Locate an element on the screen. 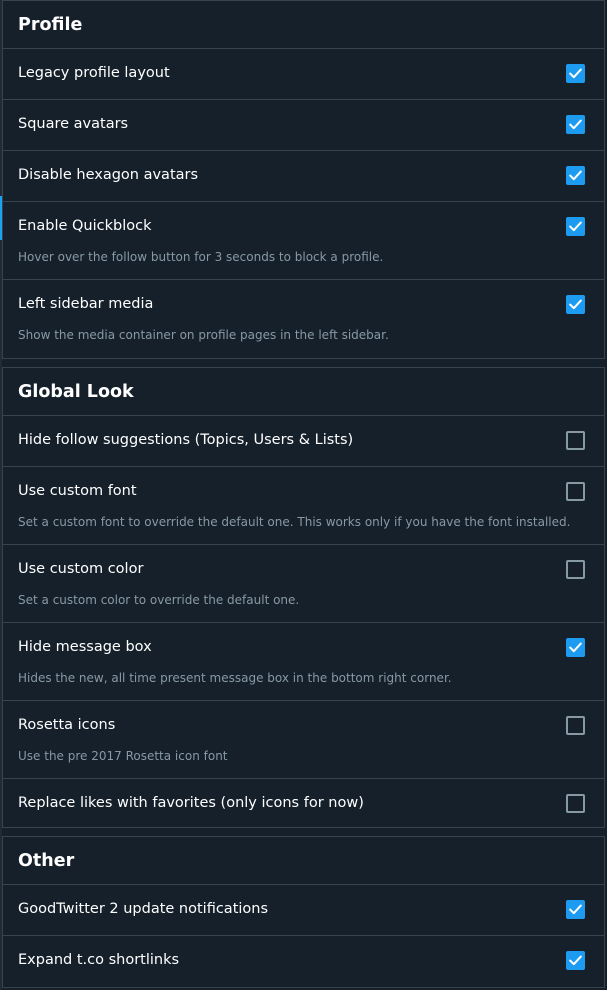  section-title-profile: Profile is located at coordinates (303, 24).